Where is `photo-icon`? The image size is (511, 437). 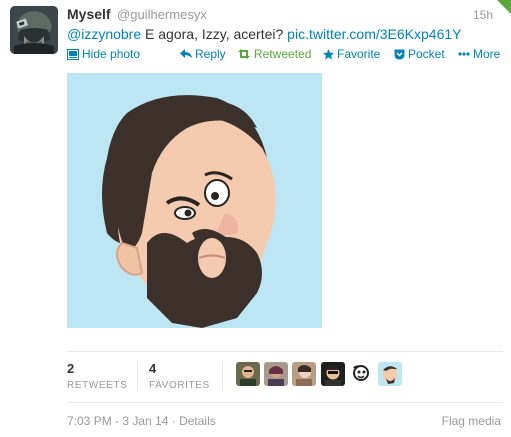
photo-icon is located at coordinates (73, 54).